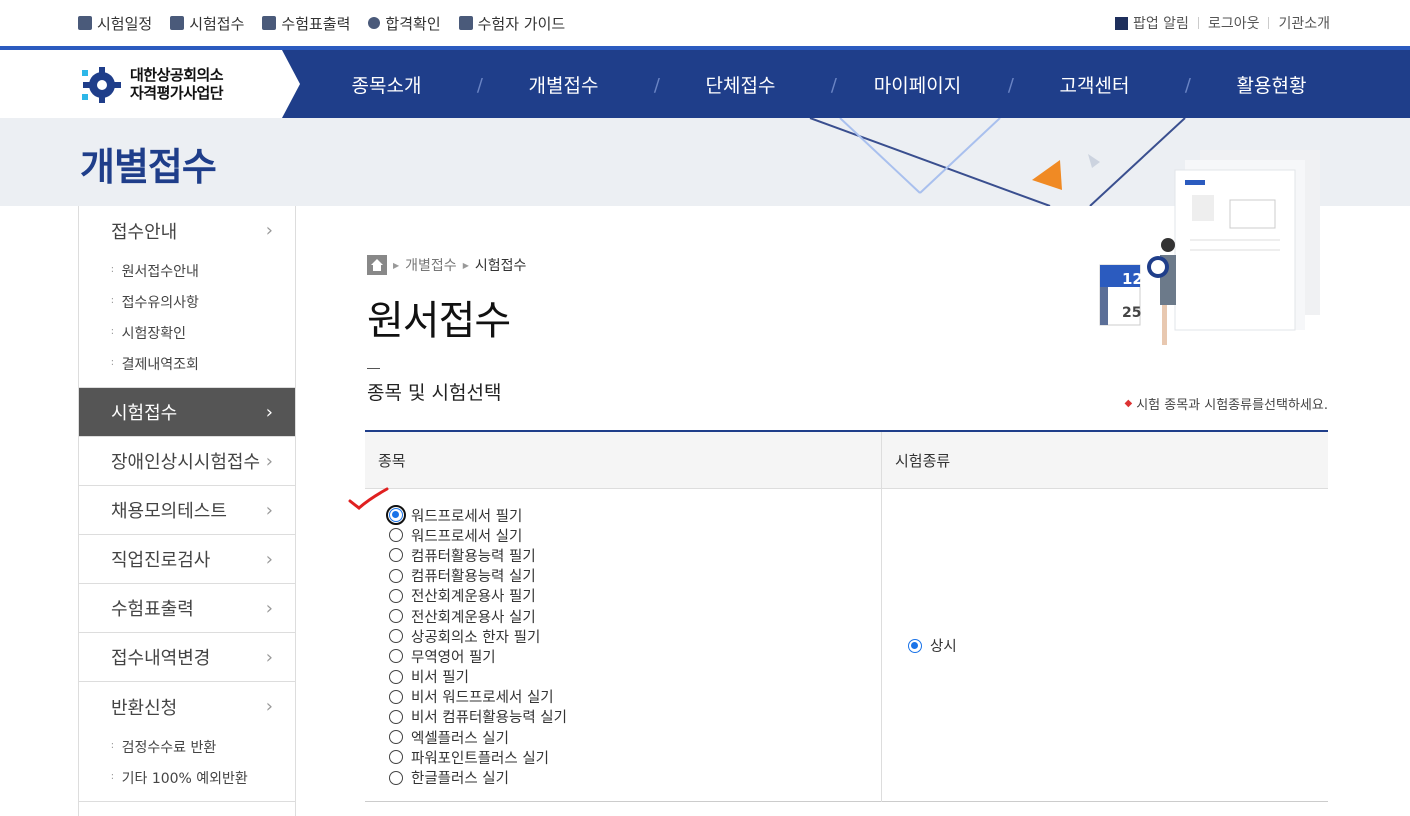 This screenshot has width=1410, height=816. Describe the element at coordinates (473, 617) in the screenshot. I see `subject-label: 전산회계운용사 실기` at that location.